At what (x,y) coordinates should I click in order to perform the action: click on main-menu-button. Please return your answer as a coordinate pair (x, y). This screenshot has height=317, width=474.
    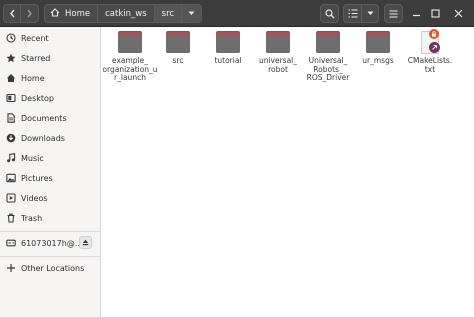
    Looking at the image, I should click on (393, 13).